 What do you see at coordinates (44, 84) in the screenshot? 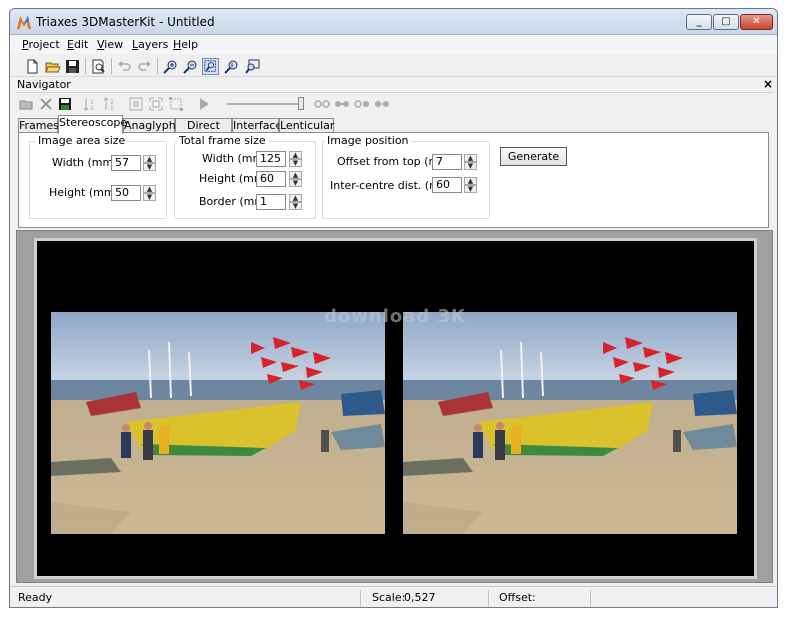
I see `navigator-title: Navigator` at bounding box center [44, 84].